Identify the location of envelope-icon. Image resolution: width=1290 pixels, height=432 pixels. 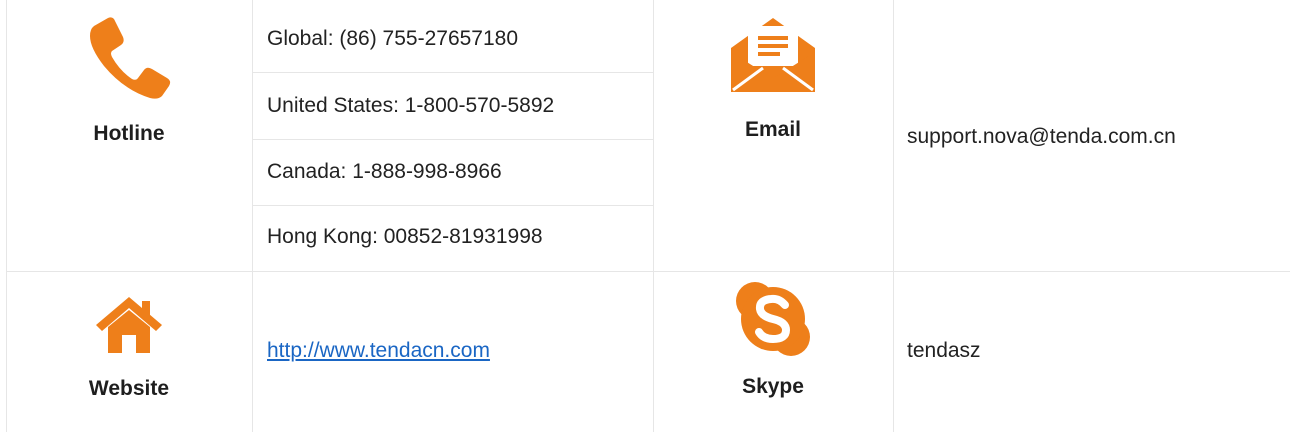
(773, 53).